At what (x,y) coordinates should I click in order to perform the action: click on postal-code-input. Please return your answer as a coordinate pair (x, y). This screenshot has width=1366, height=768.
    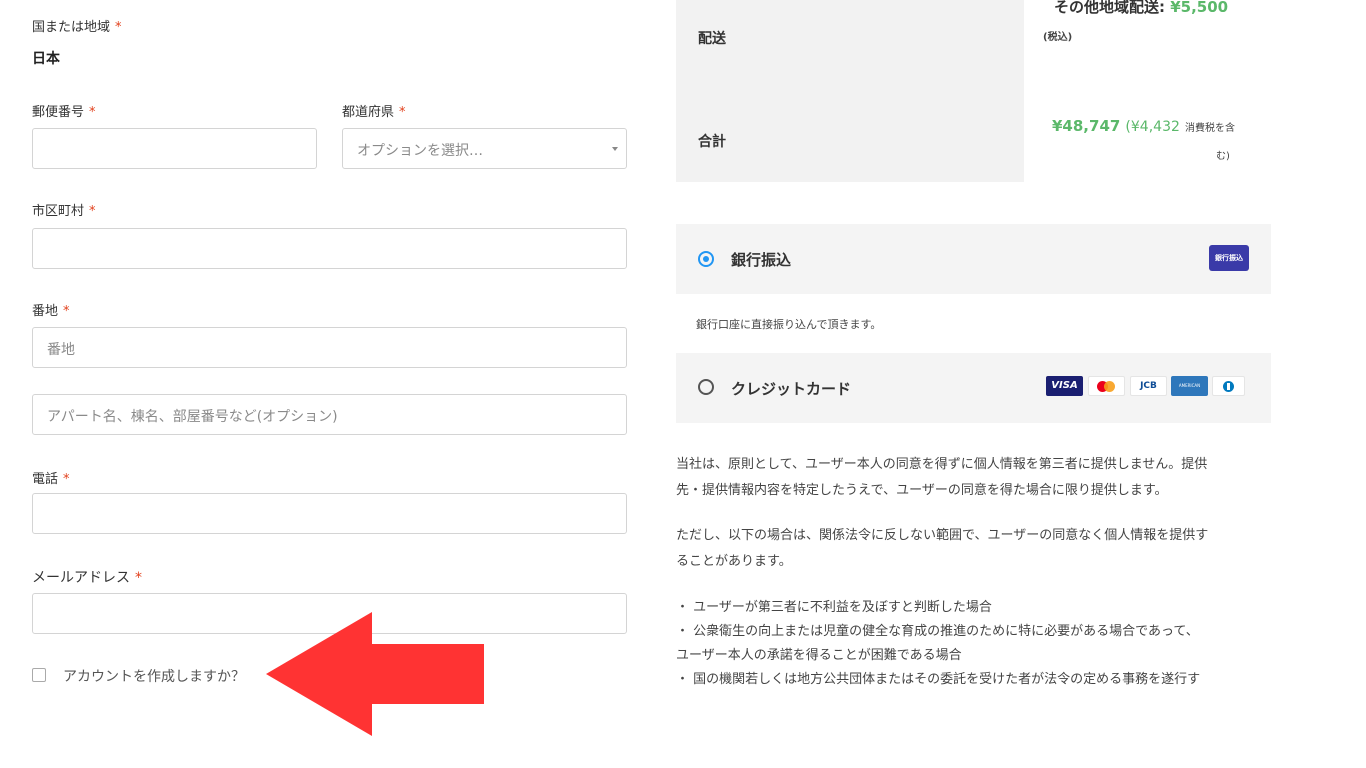
    Looking at the image, I should click on (174, 148).